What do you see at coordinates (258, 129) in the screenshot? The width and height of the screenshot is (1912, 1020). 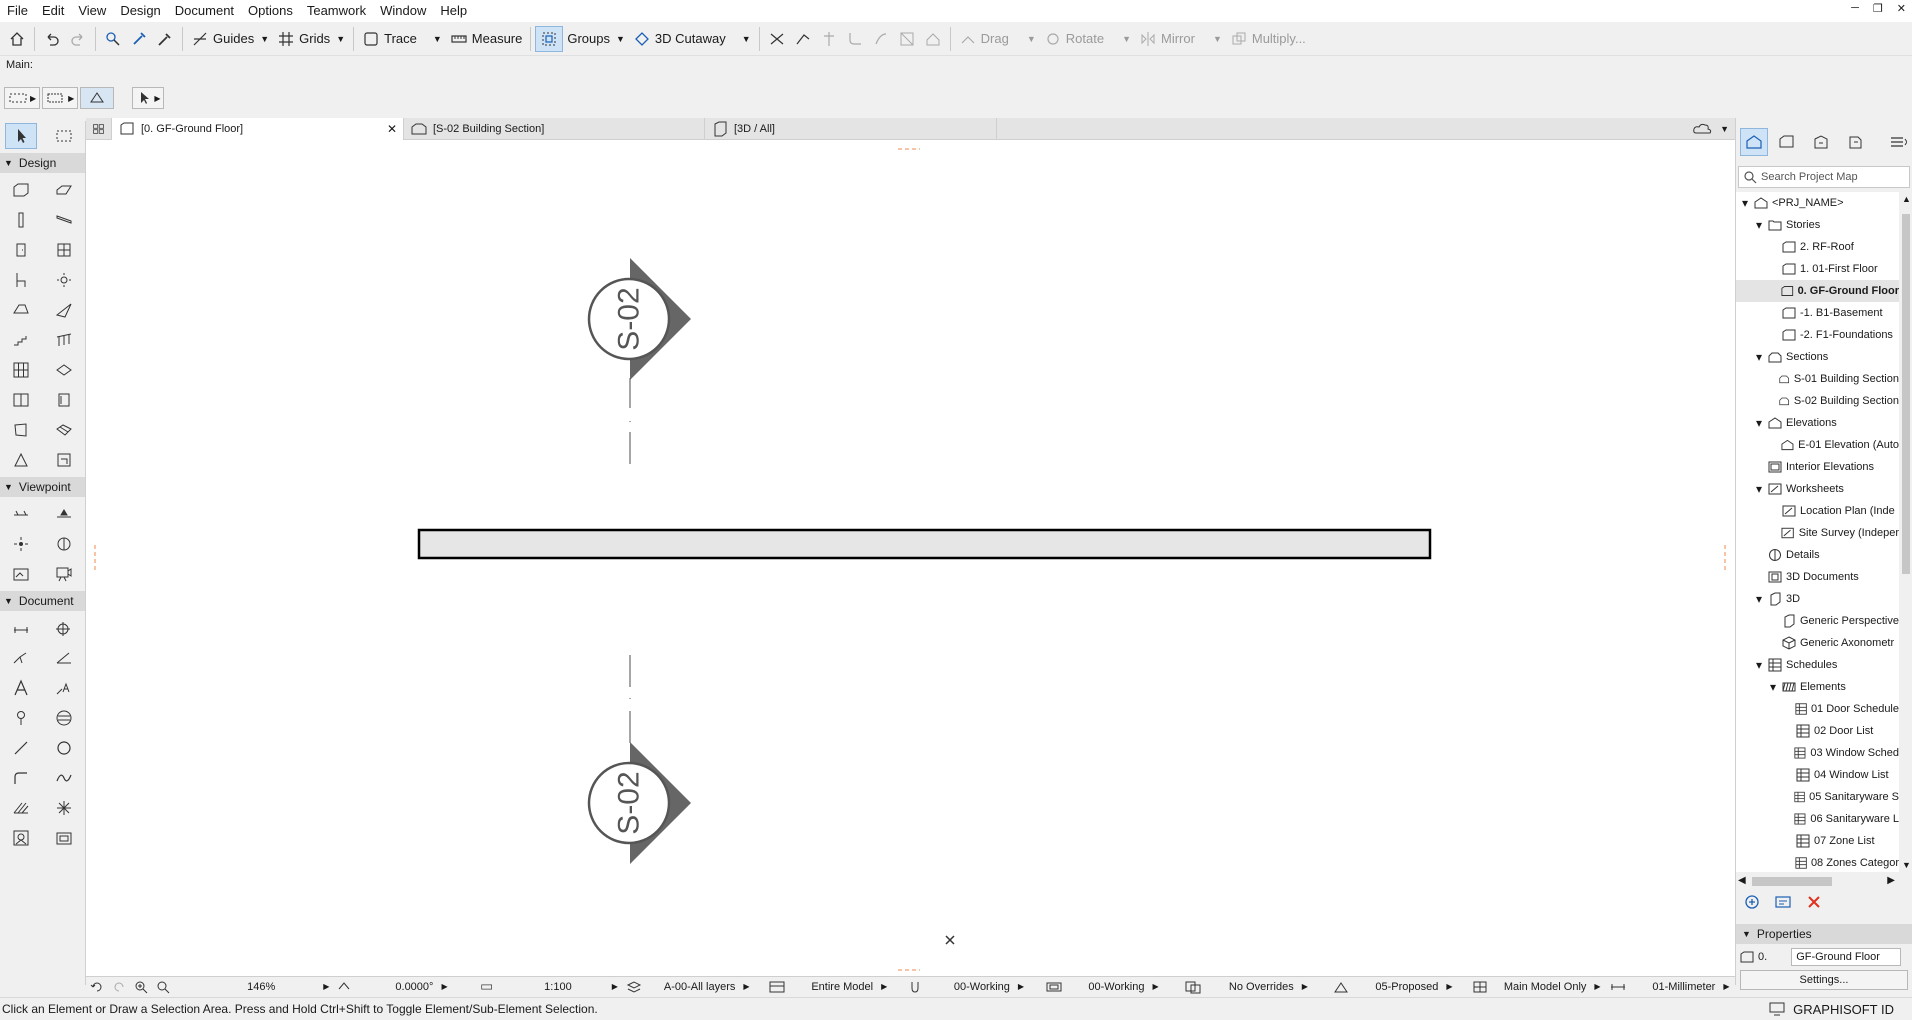 I see `tab-ground-floor: [0. GF-Ground Floor] ✕` at bounding box center [258, 129].